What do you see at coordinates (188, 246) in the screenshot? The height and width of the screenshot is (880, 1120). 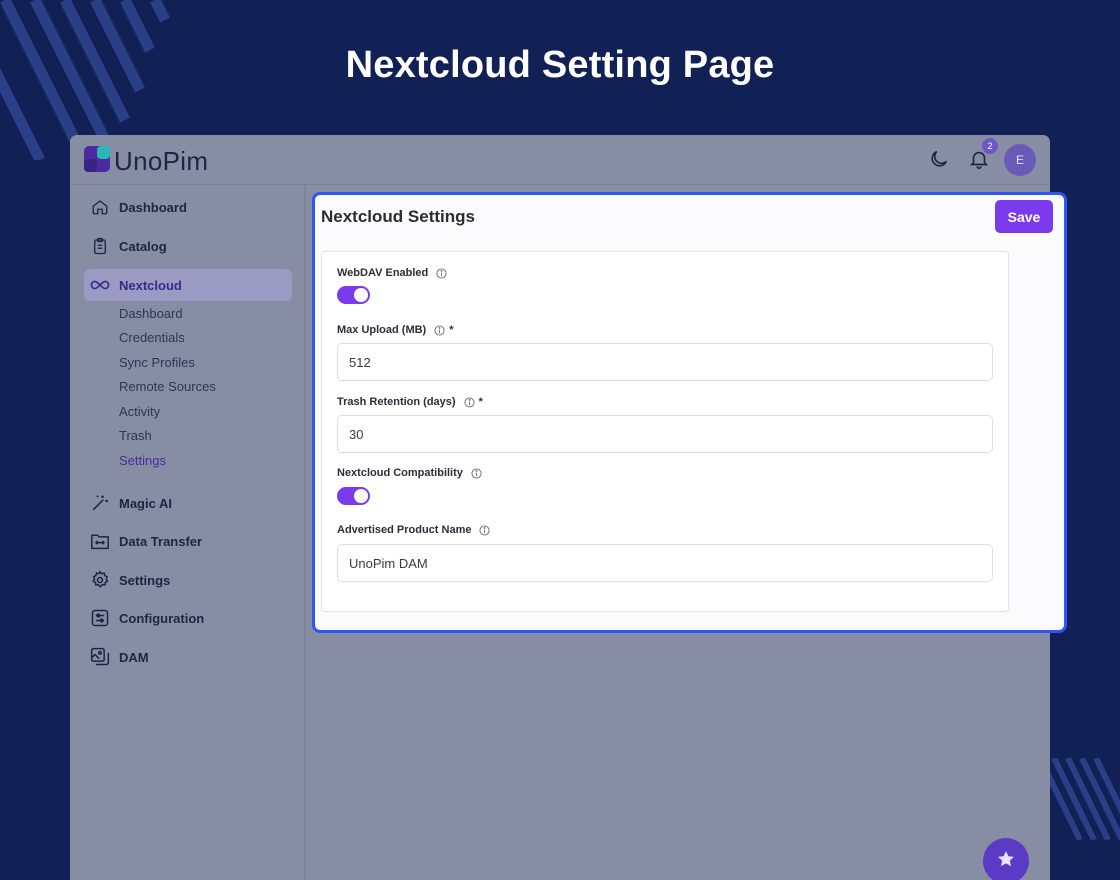 I see `sidebar-item-catalog: Catalog` at bounding box center [188, 246].